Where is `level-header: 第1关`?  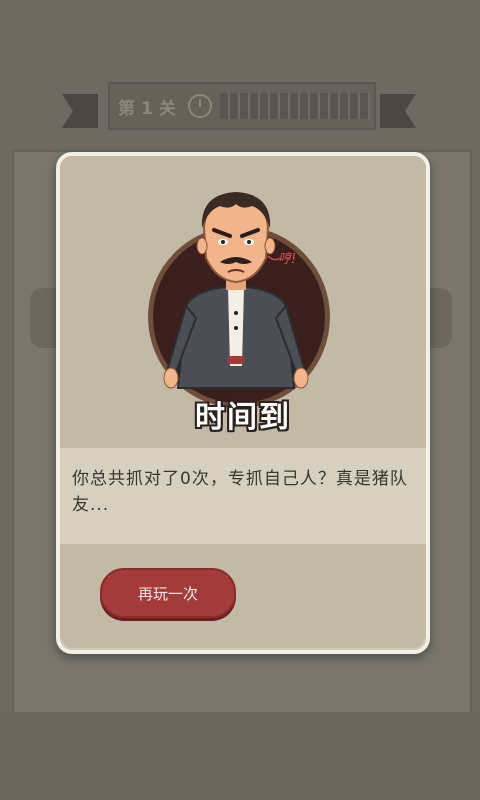 level-header: 第1关 is located at coordinates (242, 106).